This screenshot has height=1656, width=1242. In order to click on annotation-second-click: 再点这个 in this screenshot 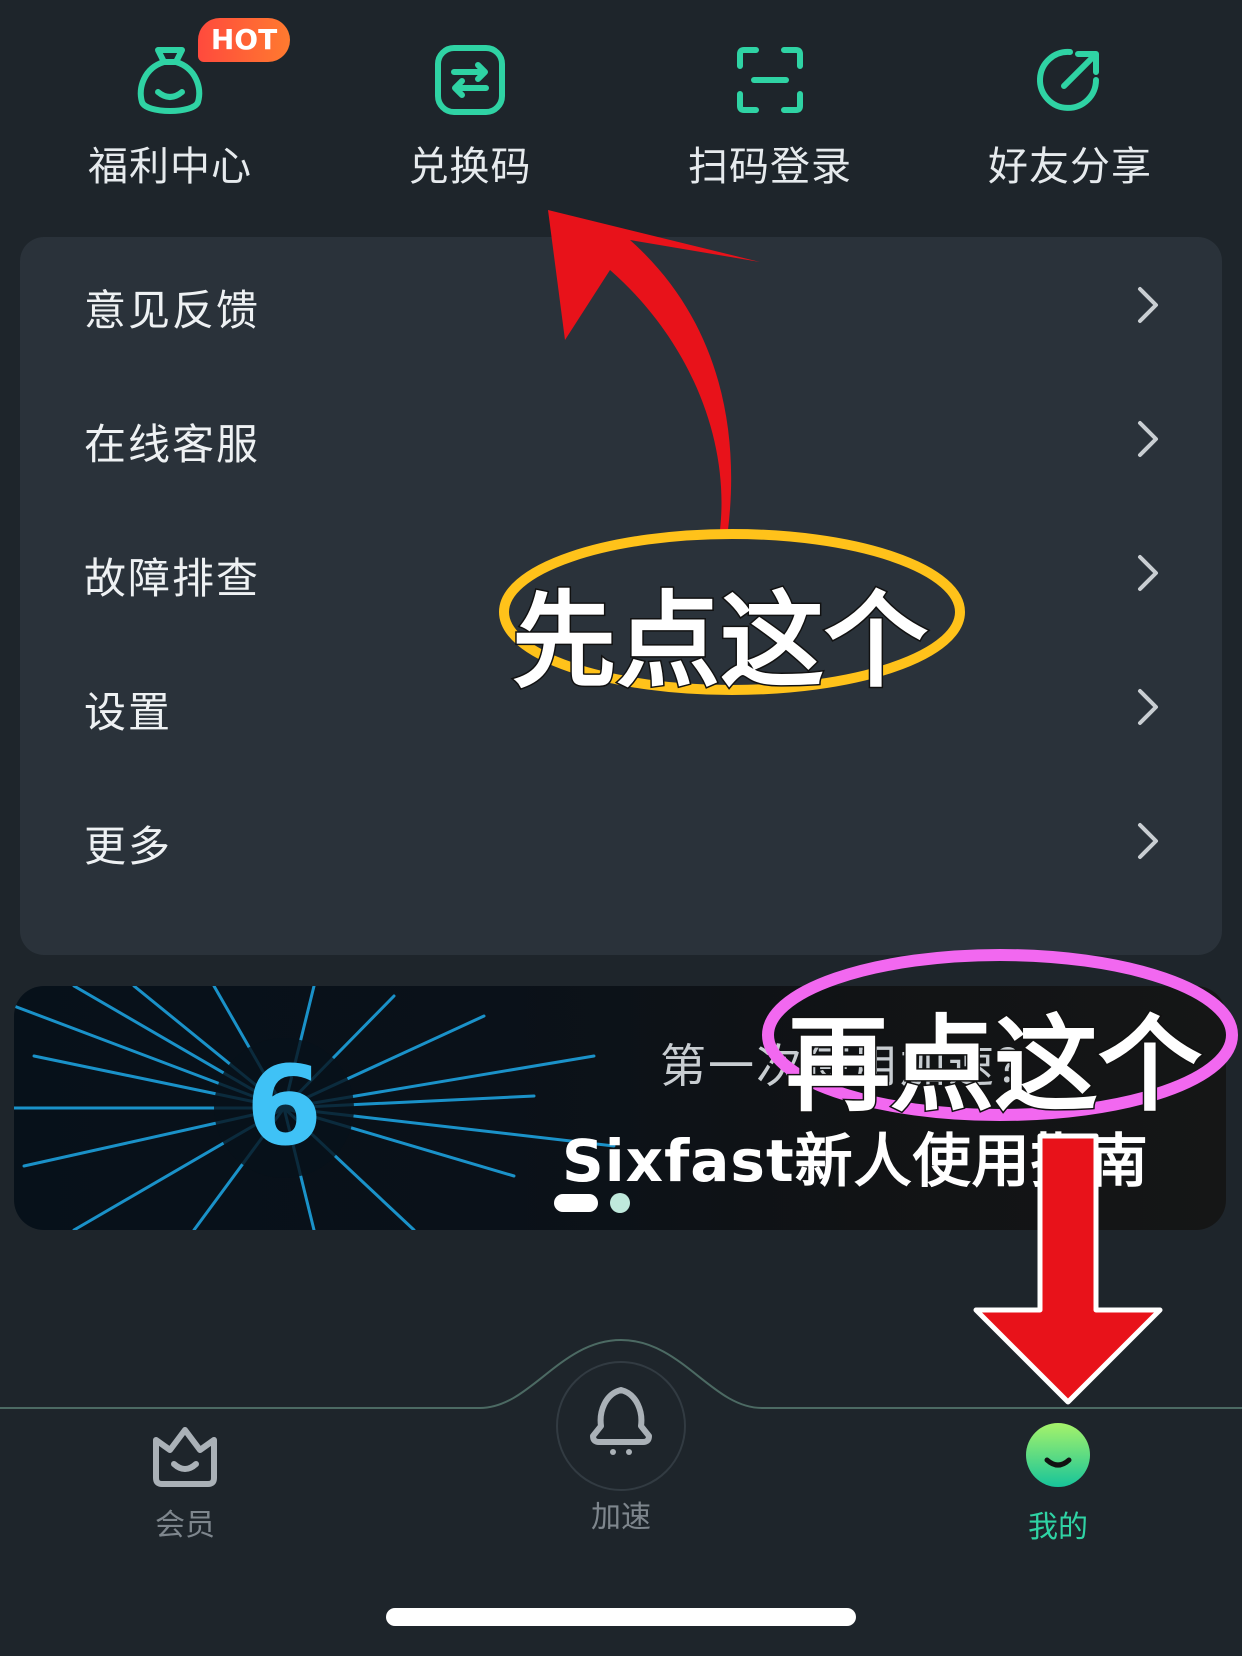, I will do `click(993, 1065)`.